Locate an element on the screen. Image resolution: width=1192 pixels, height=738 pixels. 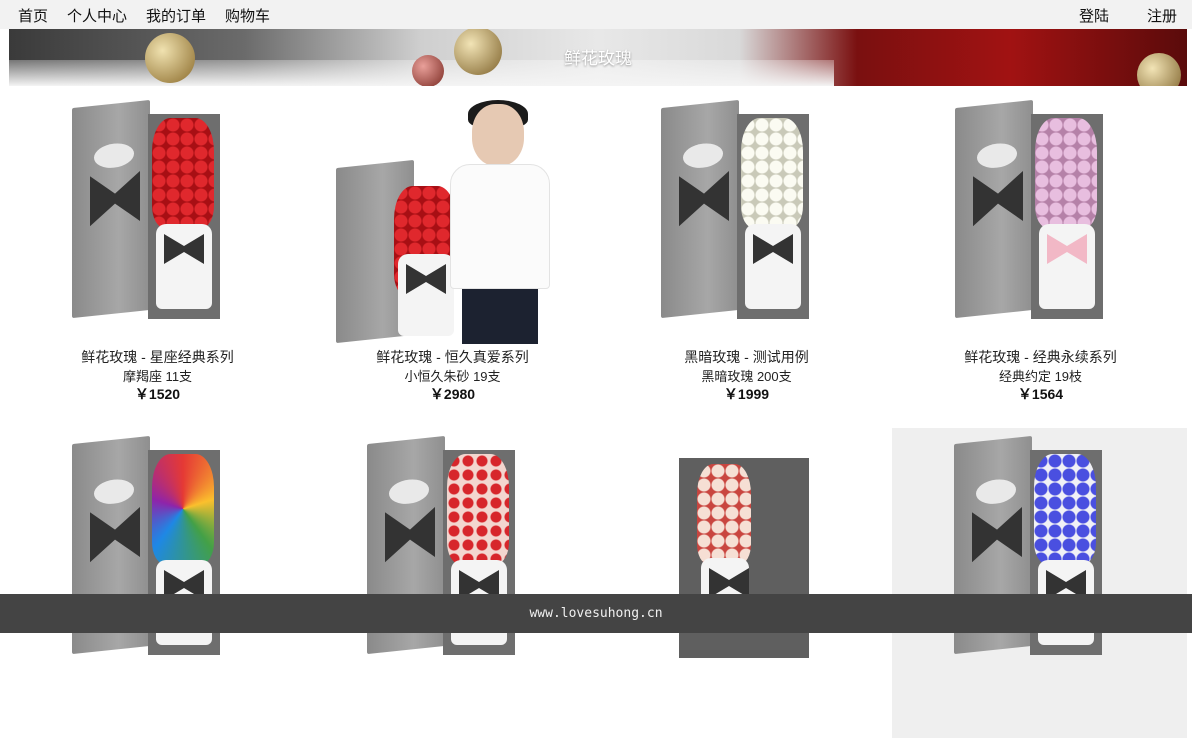
banner-title: 鲜花玫瑰 is located at coordinates (598, 58).